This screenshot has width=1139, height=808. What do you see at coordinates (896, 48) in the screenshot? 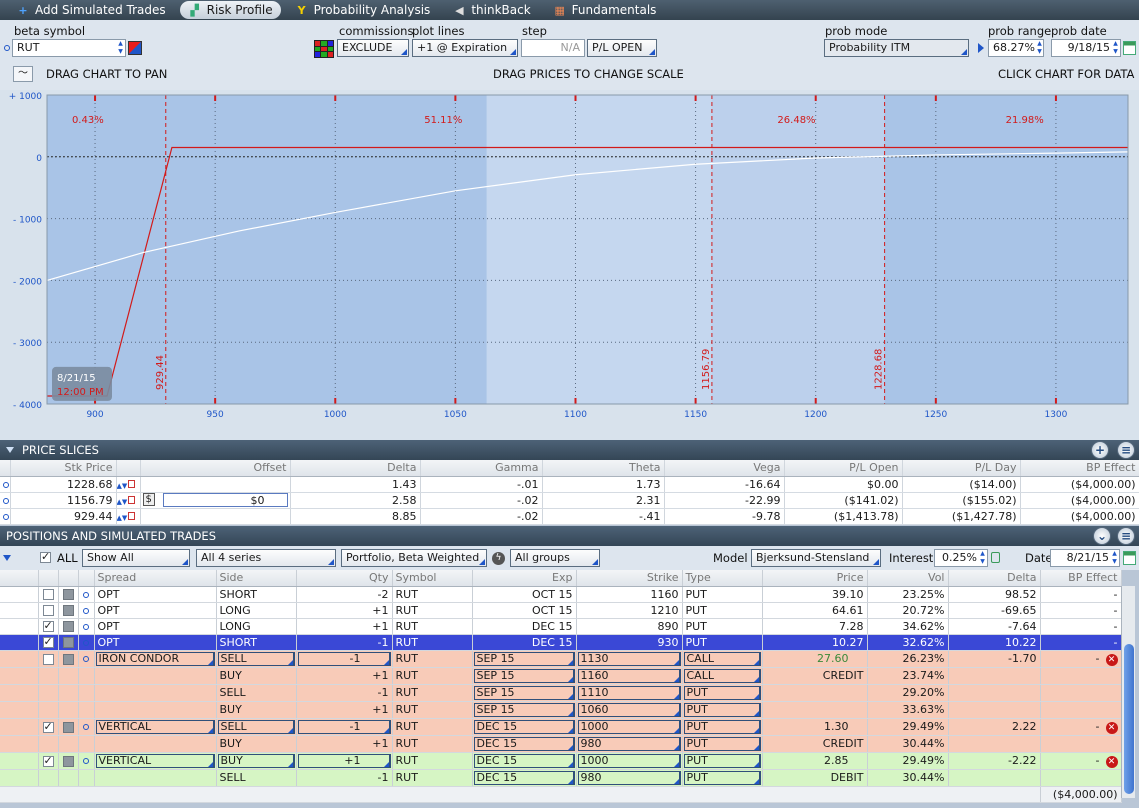
I see `prob-mode-dropdown: Probability ITM` at bounding box center [896, 48].